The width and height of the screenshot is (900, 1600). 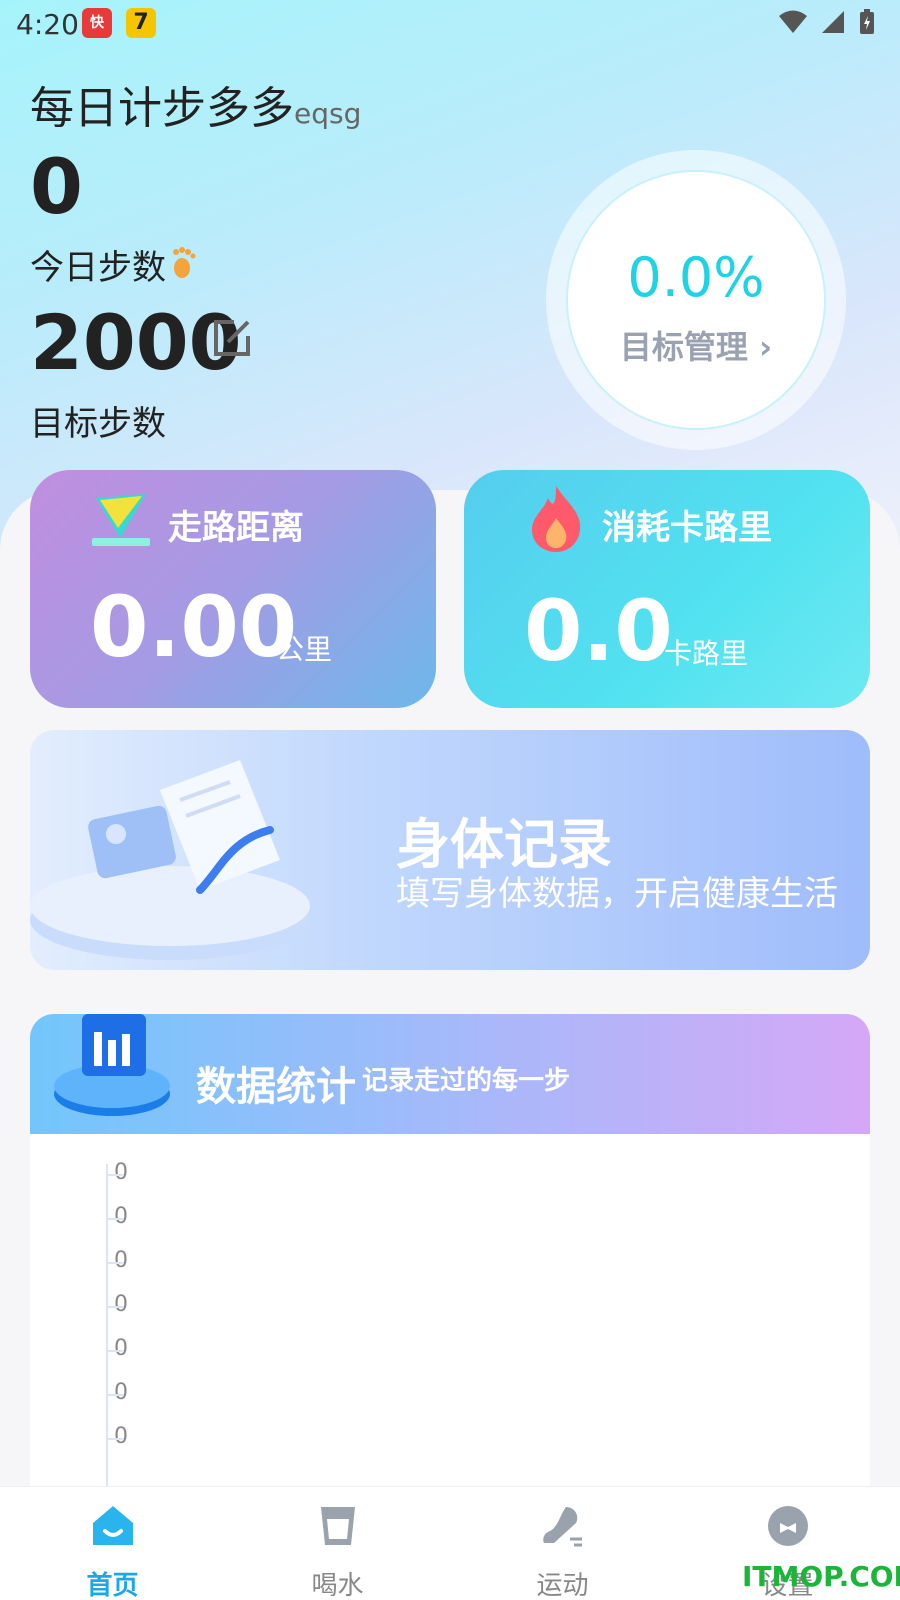 I want to click on goal-progress-percent: 0.0%, so click(x=696, y=277).